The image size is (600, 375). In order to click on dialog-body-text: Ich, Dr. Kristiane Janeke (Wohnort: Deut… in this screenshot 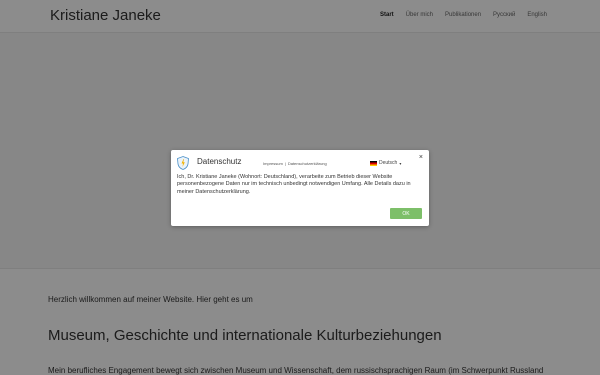, I will do `click(294, 184)`.